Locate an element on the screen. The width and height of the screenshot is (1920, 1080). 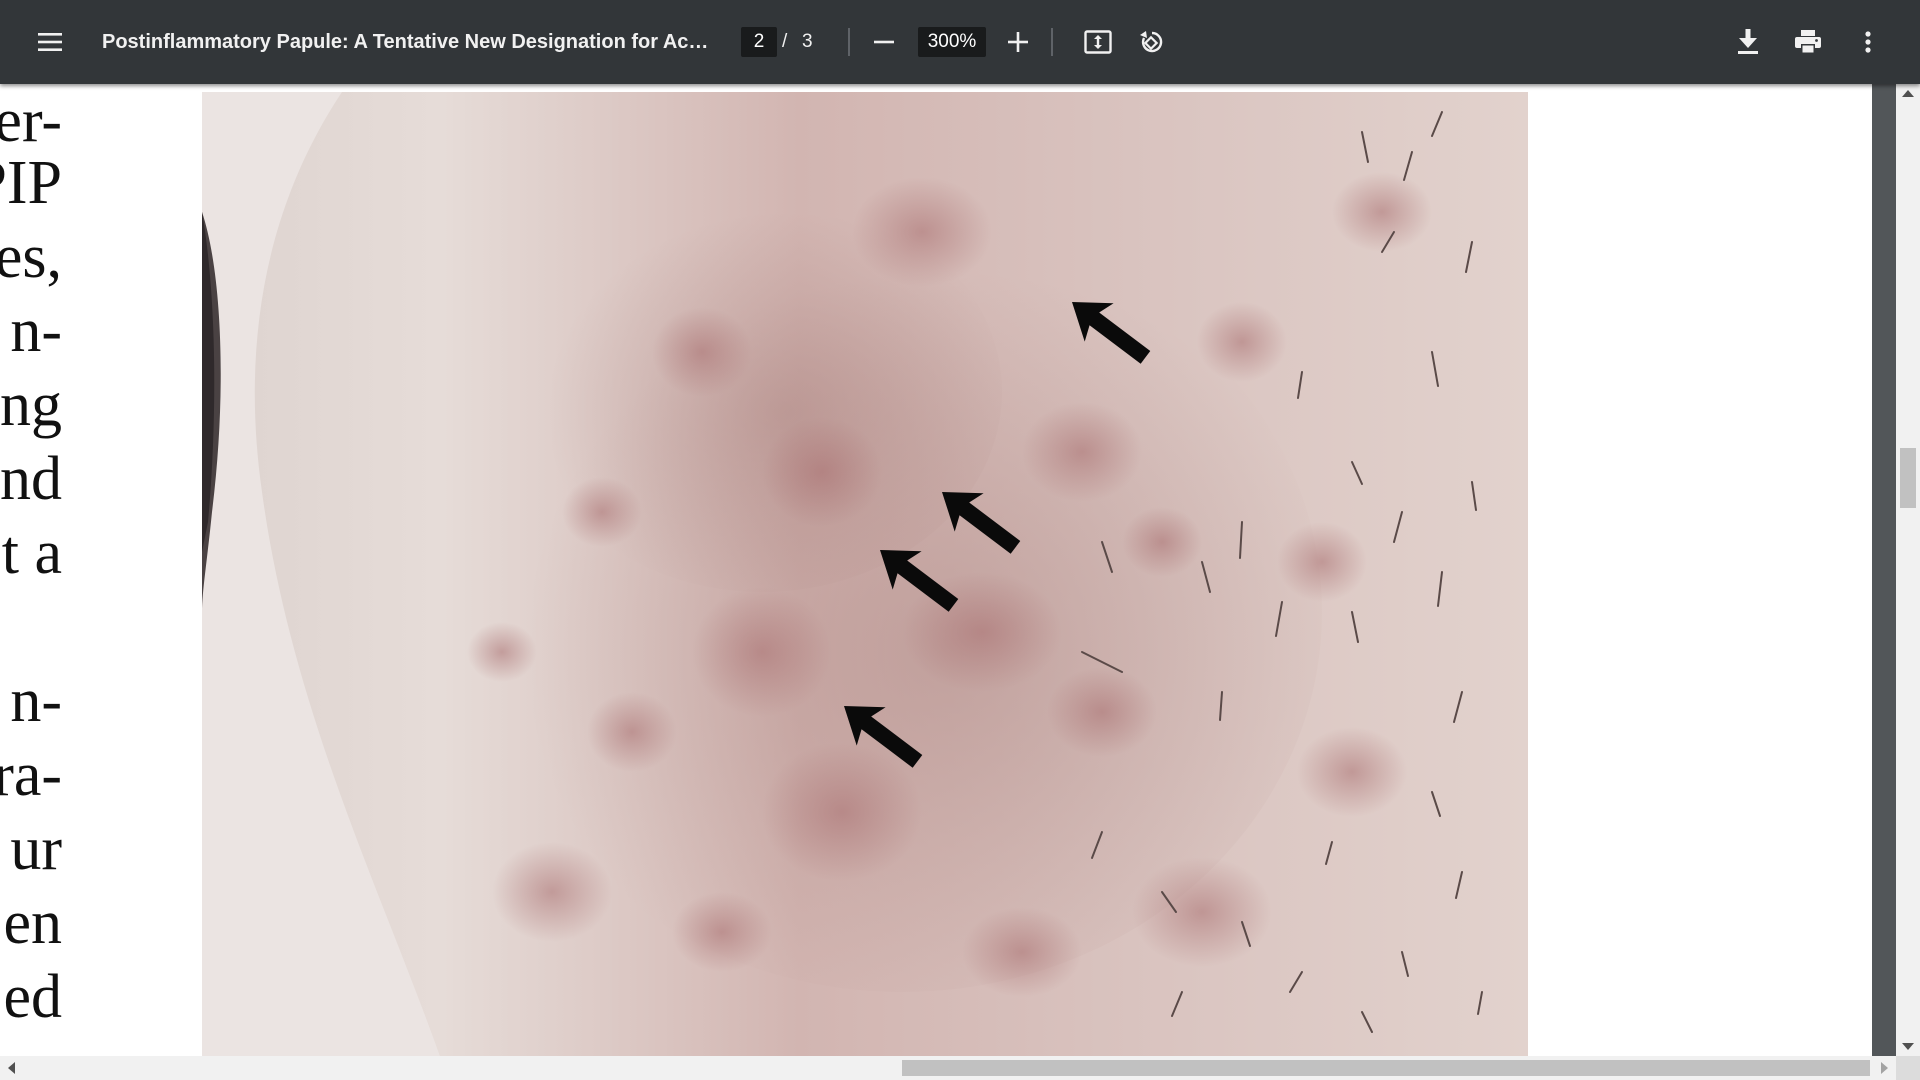
text-fragment: PIP is located at coordinates (31, 183).